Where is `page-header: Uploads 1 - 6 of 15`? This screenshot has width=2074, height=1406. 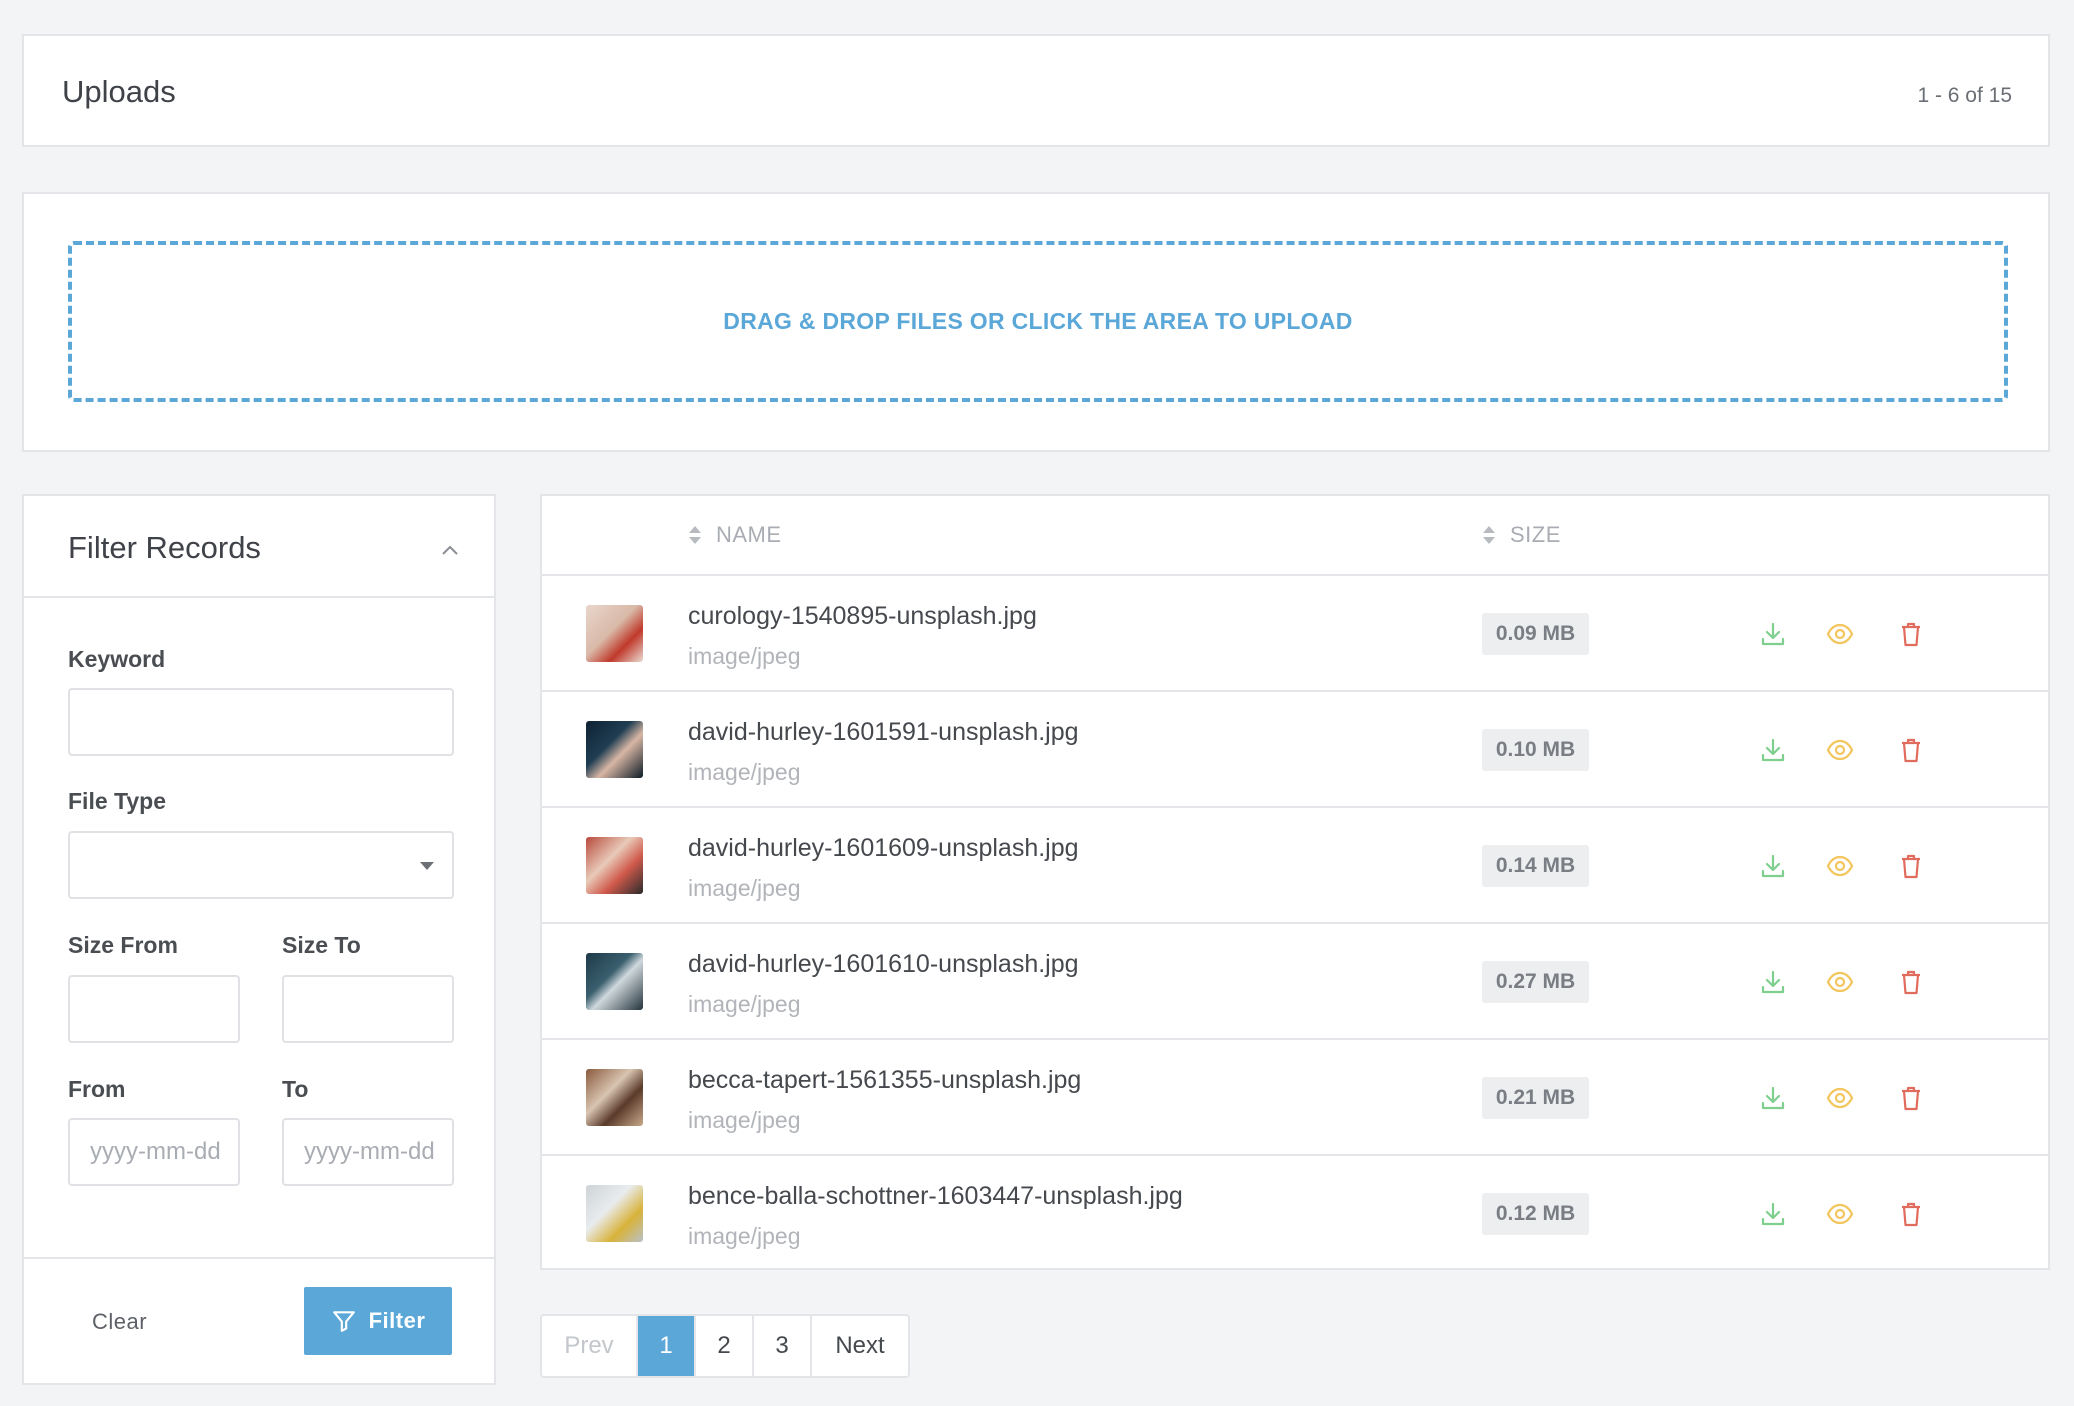 page-header: Uploads 1 - 6 of 15 is located at coordinates (1036, 90).